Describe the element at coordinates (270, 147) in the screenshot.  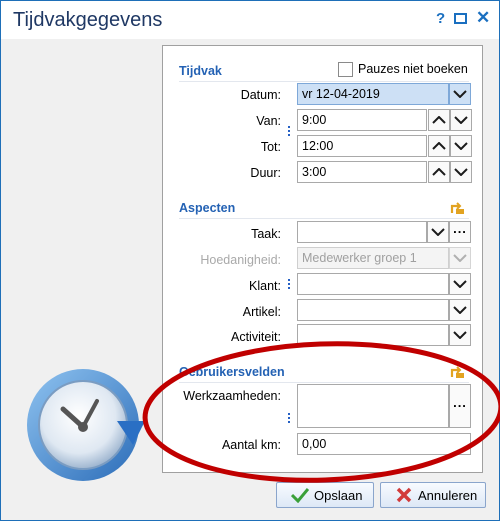
I see `tot-label: Tot:` at that location.